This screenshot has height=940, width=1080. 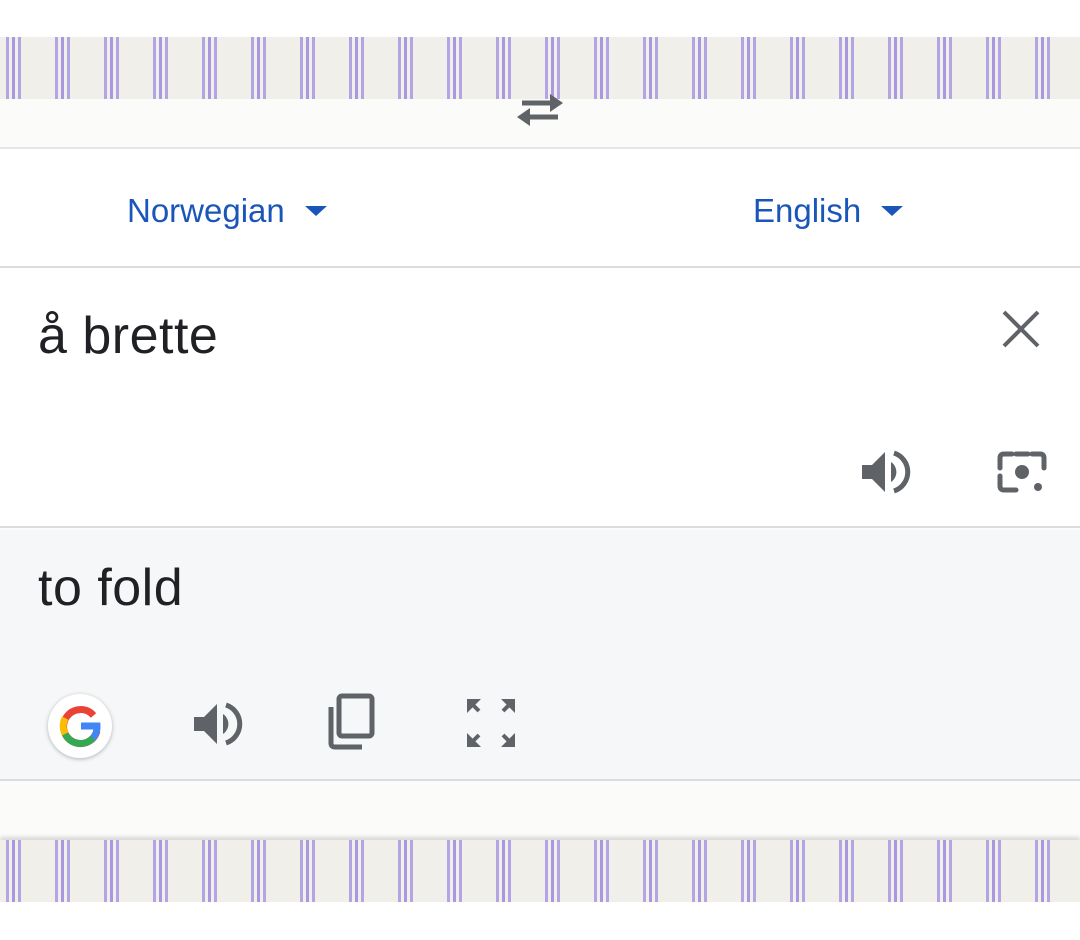 I want to click on fullscreen-button, so click(x=491, y=723).